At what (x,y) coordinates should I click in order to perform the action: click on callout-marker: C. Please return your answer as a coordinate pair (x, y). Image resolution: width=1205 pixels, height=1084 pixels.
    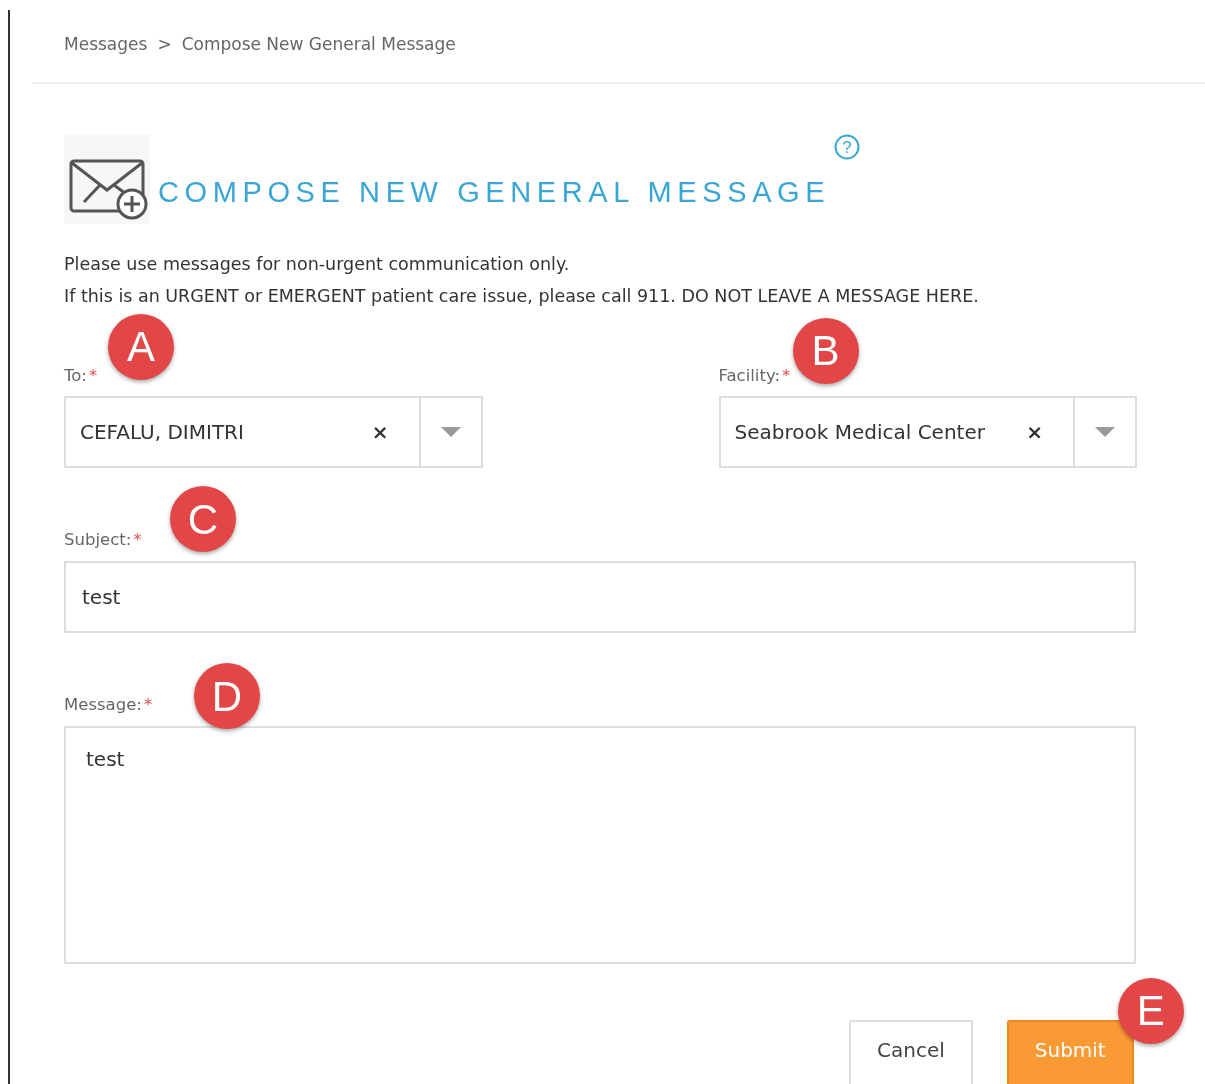
    Looking at the image, I should click on (203, 519).